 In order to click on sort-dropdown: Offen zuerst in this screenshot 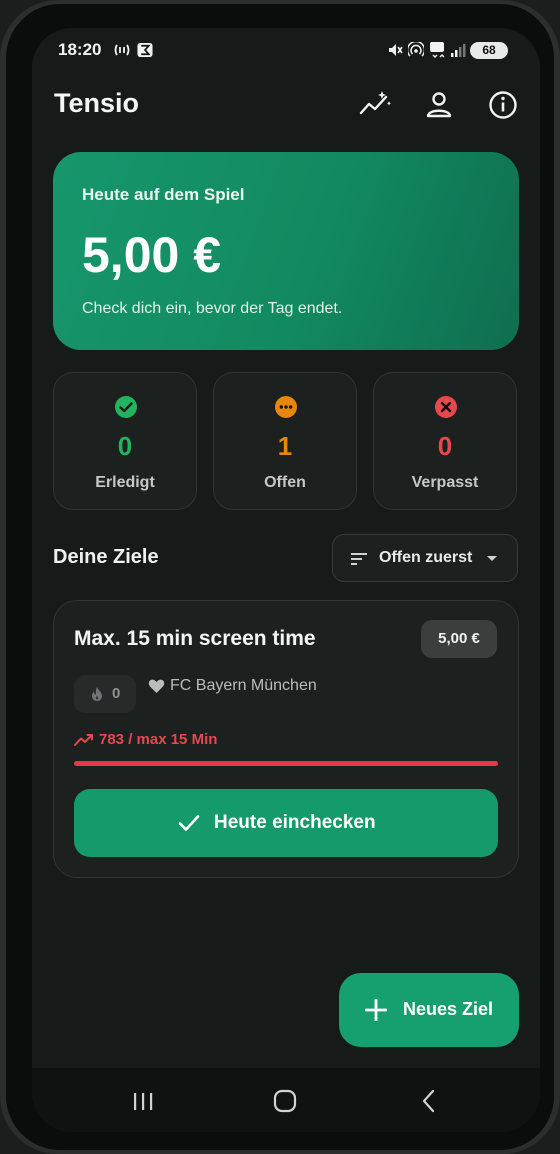, I will do `click(425, 558)`.